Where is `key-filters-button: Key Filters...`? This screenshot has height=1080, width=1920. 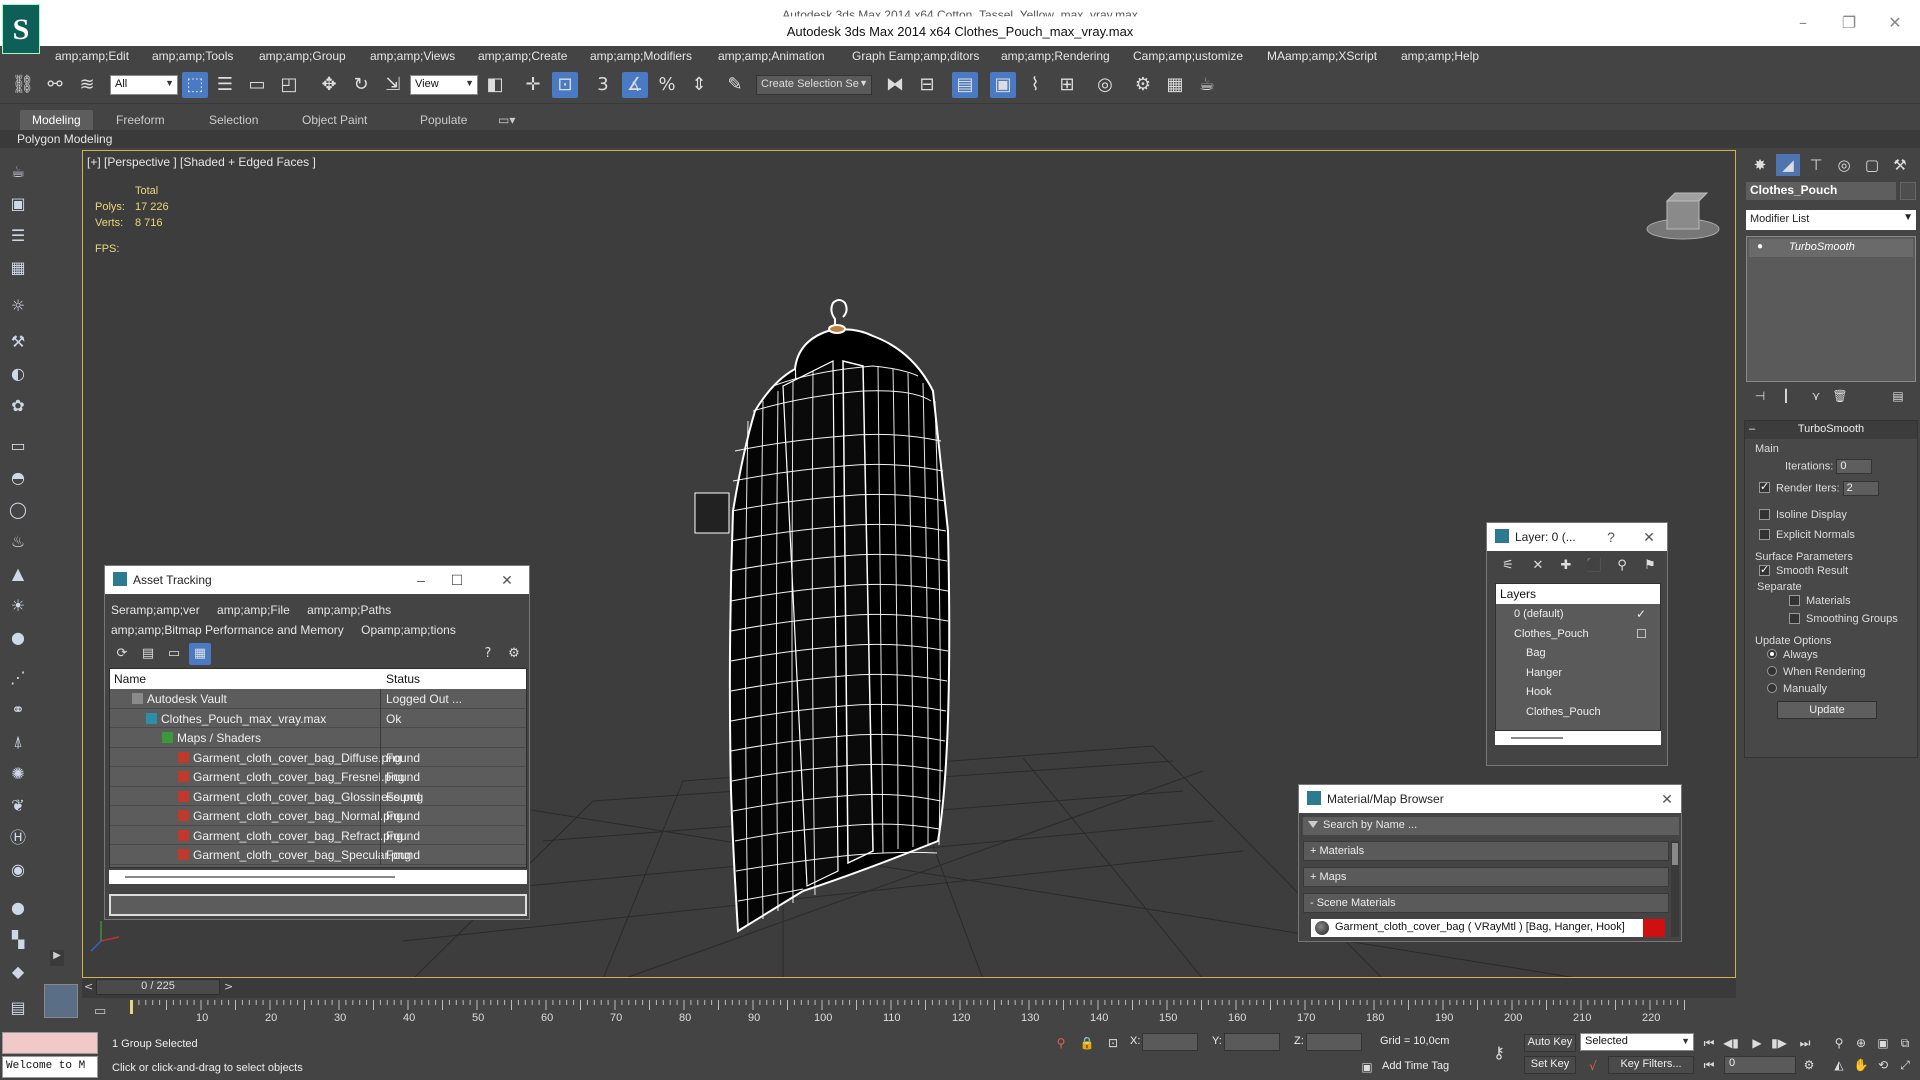 key-filters-button: Key Filters... is located at coordinates (1651, 1065).